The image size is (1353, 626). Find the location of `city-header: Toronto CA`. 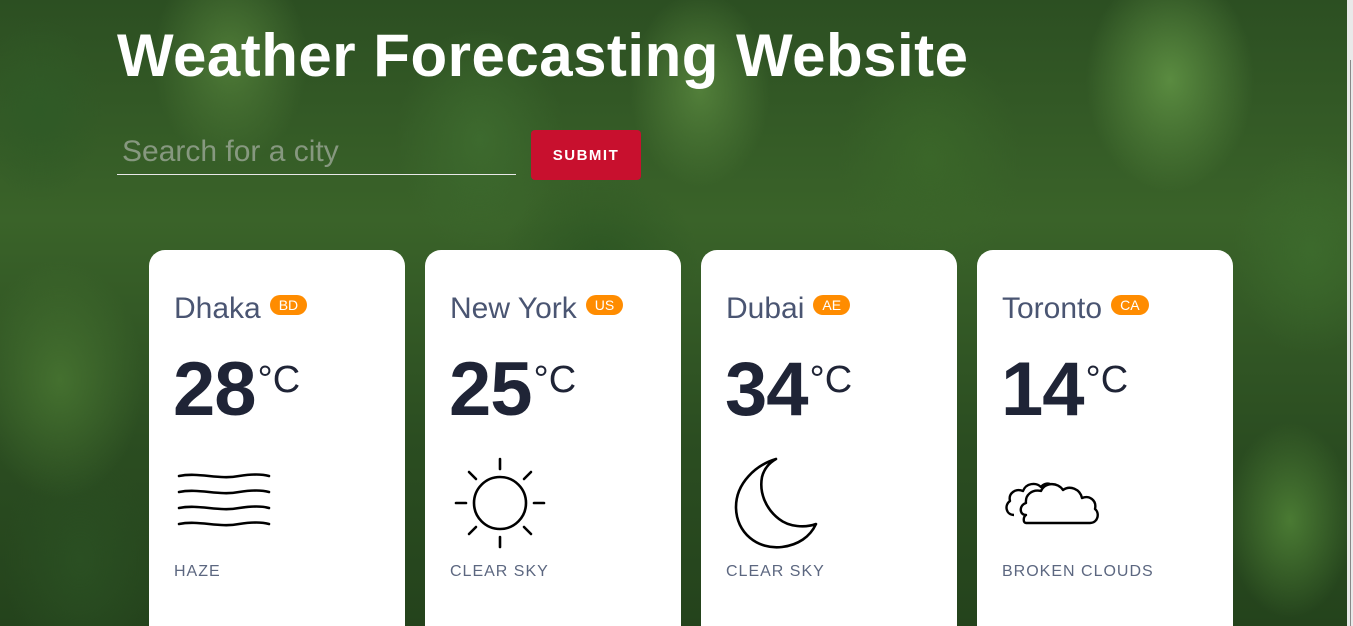

city-header: Toronto CA is located at coordinates (1075, 309).